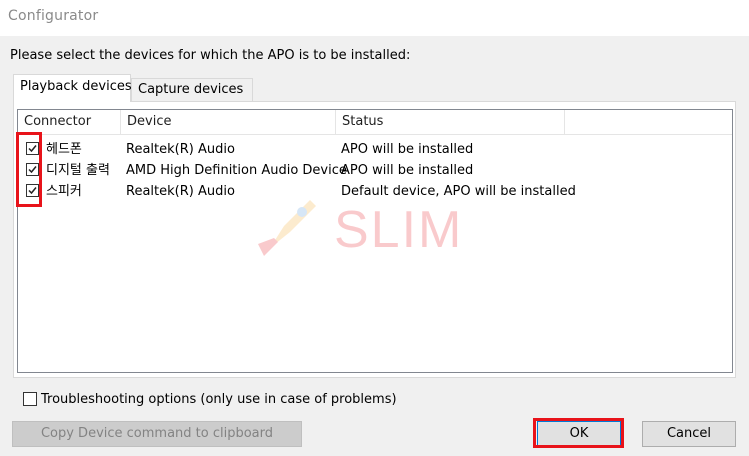  Describe the element at coordinates (228, 122) in the screenshot. I see `column-header-device: Device` at that location.